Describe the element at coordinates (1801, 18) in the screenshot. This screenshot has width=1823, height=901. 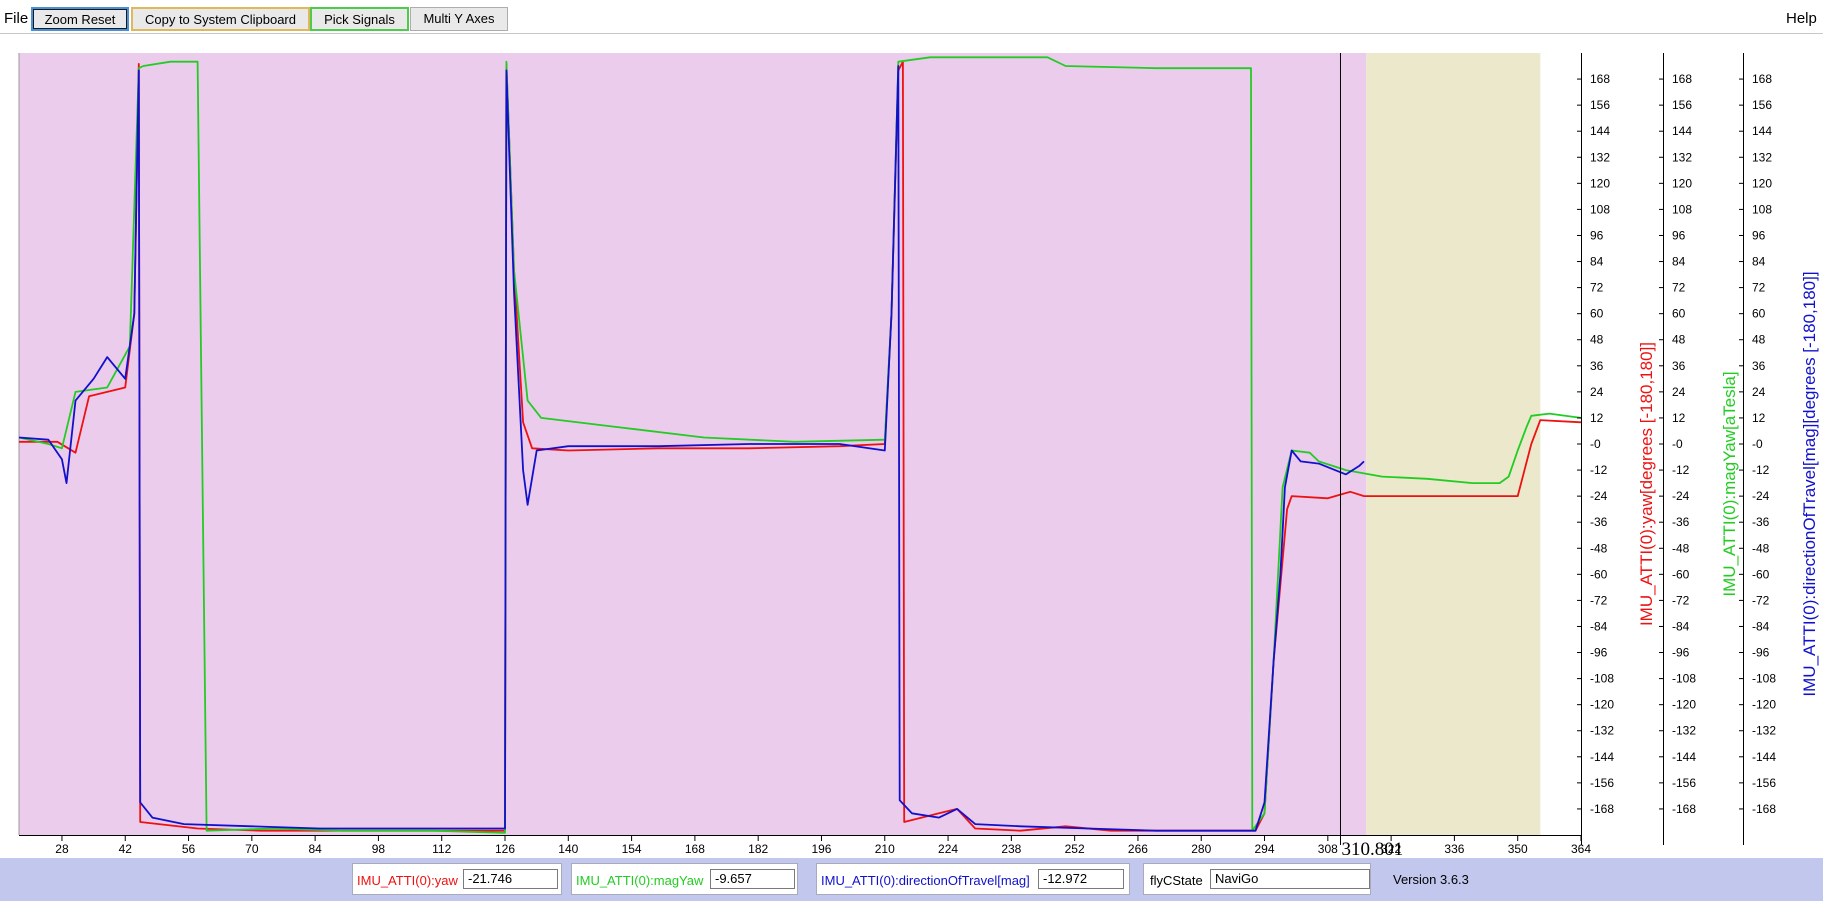
I see `help-menu: Help` at that location.